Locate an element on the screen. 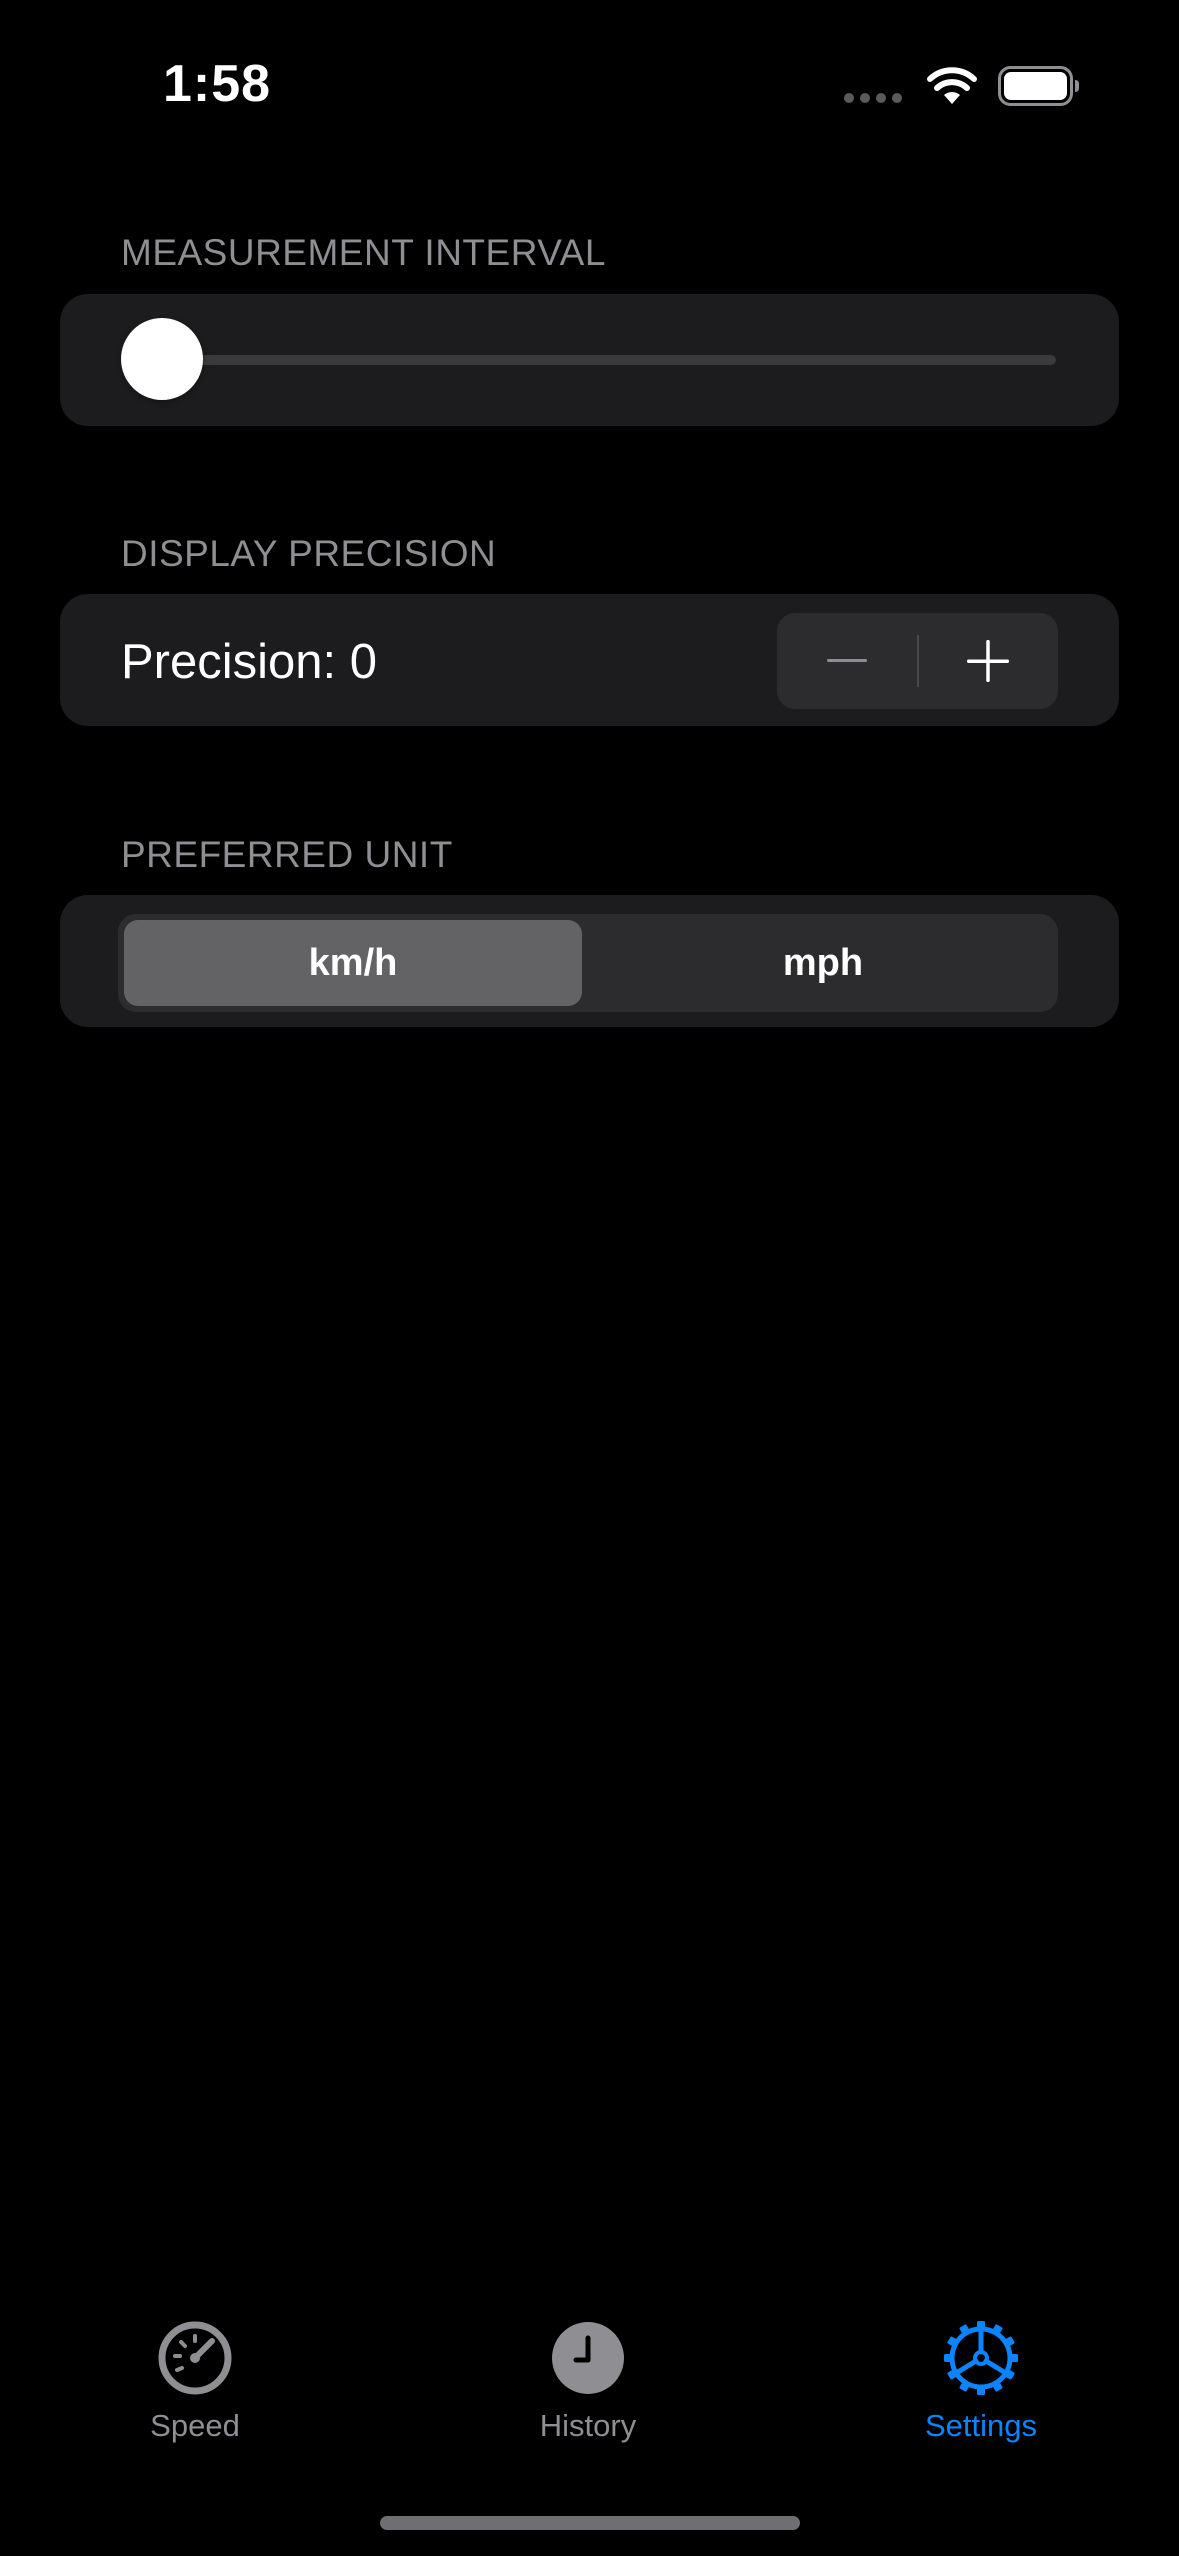  wifi-icon is located at coordinates (952, 85).